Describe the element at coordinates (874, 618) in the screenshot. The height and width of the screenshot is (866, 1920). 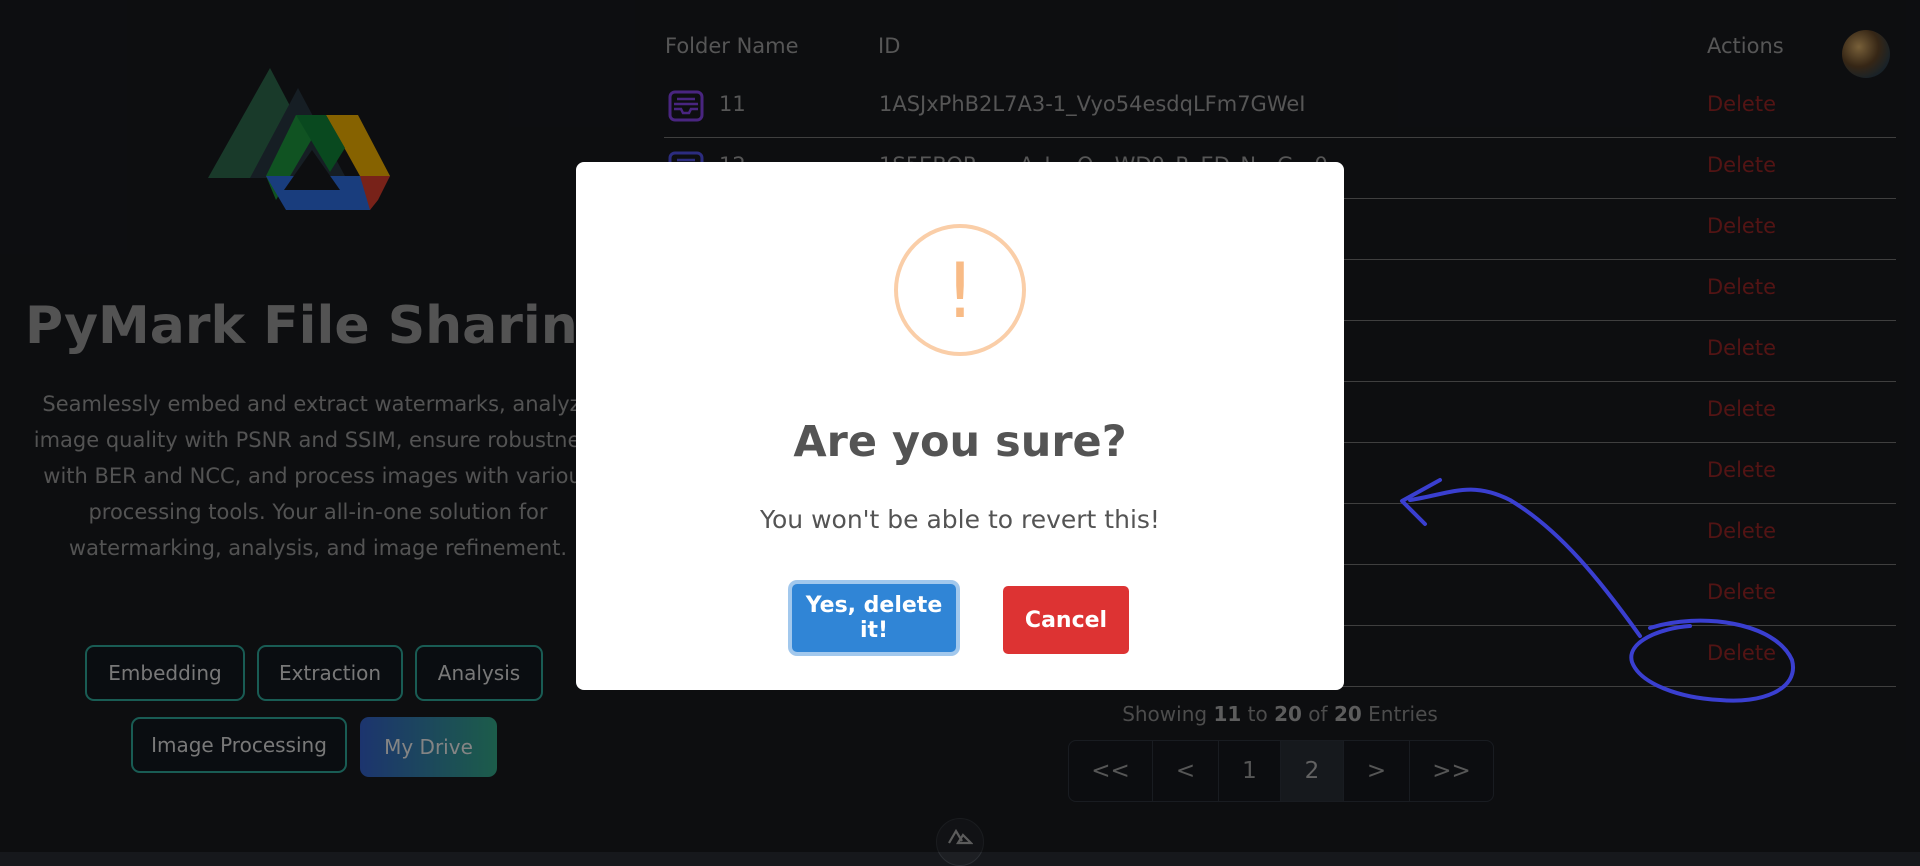
I see `confirm-delete-button: Yes, delete it!` at that location.